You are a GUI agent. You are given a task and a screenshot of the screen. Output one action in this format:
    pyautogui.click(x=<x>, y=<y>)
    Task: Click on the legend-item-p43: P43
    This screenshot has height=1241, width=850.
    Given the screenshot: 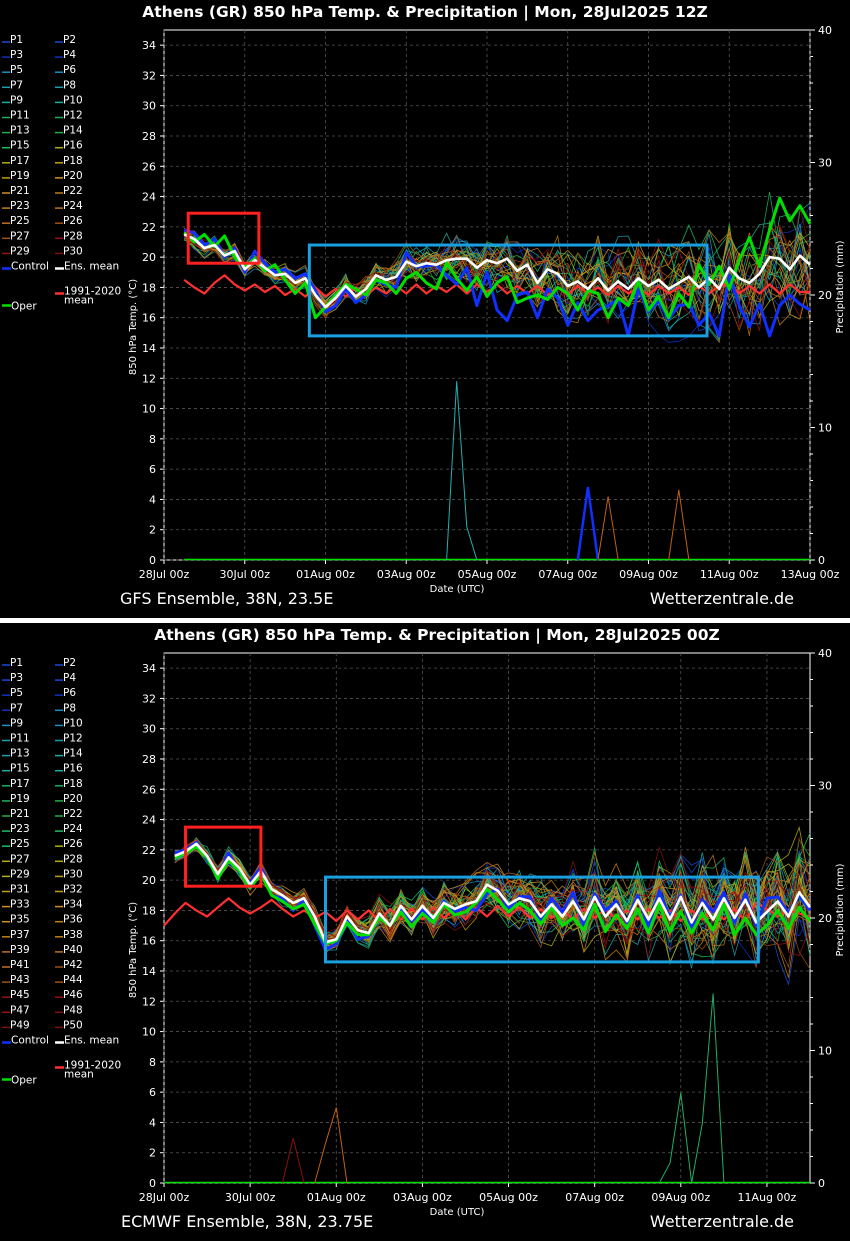 What is the action you would take?
    pyautogui.click(x=20, y=980)
    